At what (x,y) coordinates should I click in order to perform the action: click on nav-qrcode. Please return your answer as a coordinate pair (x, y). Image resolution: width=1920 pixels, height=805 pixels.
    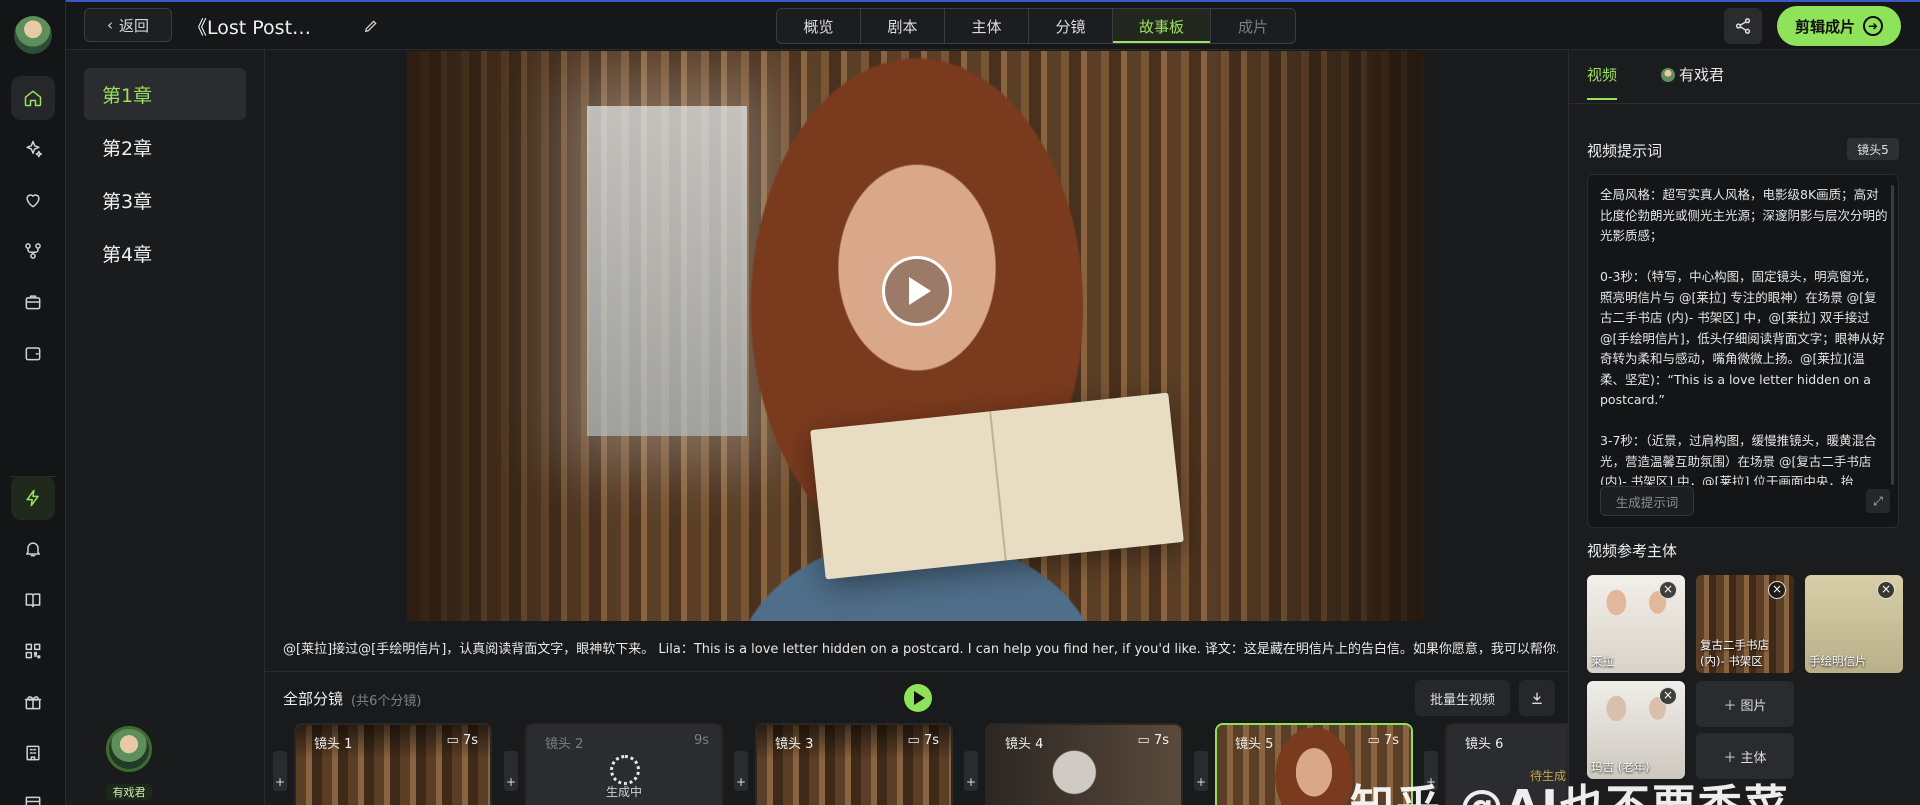
    Looking at the image, I should click on (33, 651).